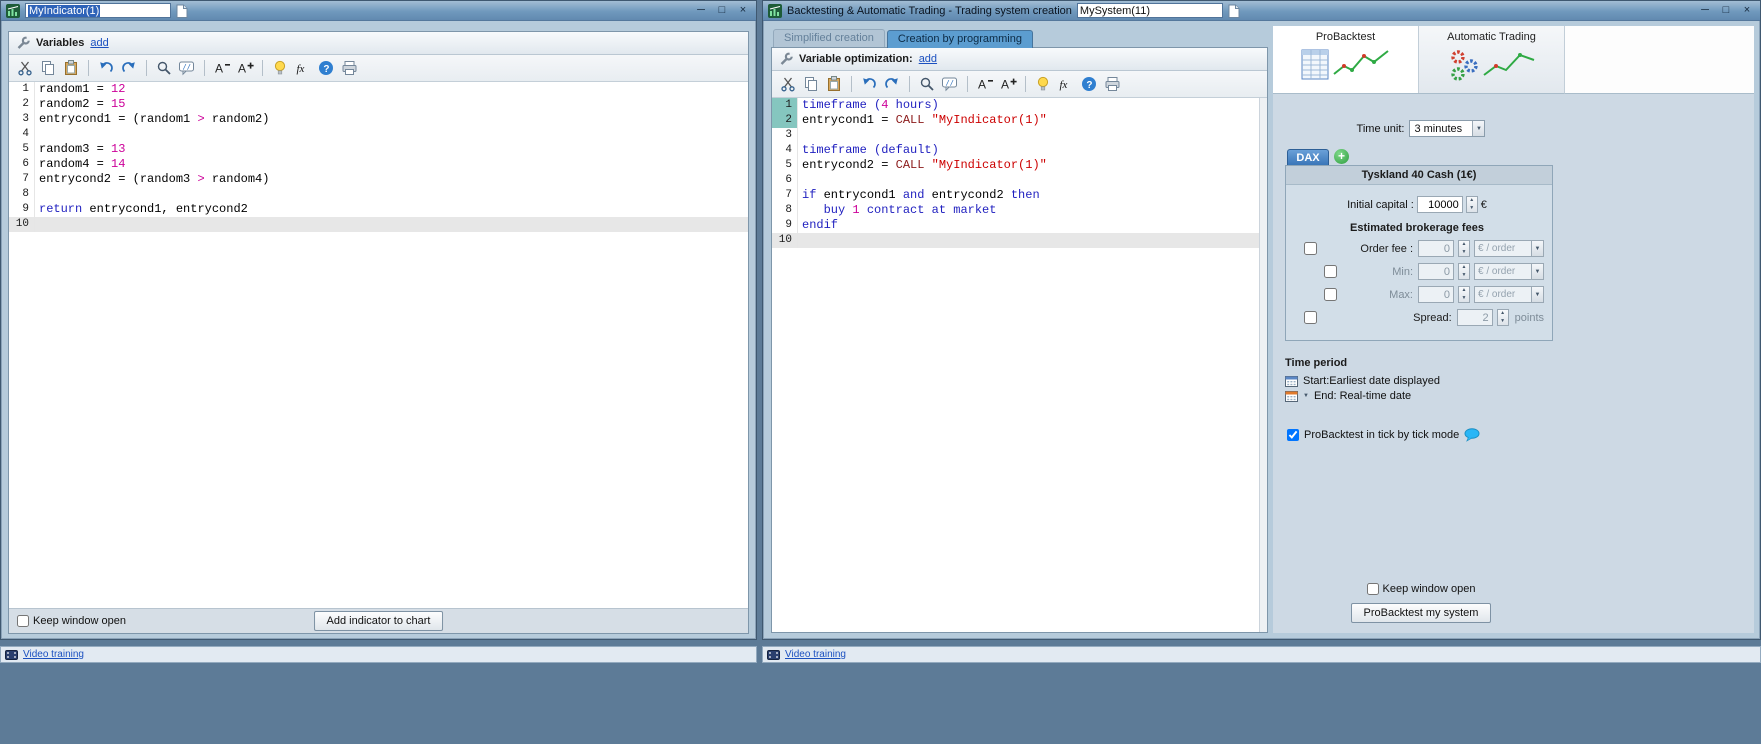 The image size is (1761, 744). What do you see at coordinates (1474, 317) in the screenshot?
I see `spread-input: 2` at bounding box center [1474, 317].